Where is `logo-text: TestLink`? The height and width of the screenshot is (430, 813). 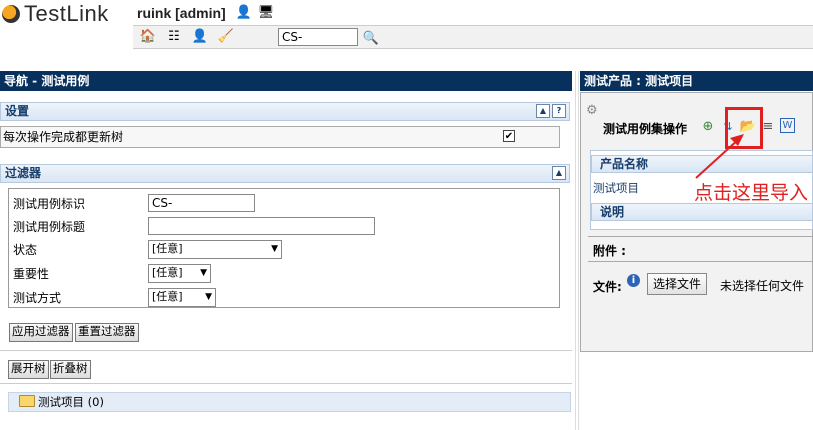
logo-text: TestLink is located at coordinates (66, 13).